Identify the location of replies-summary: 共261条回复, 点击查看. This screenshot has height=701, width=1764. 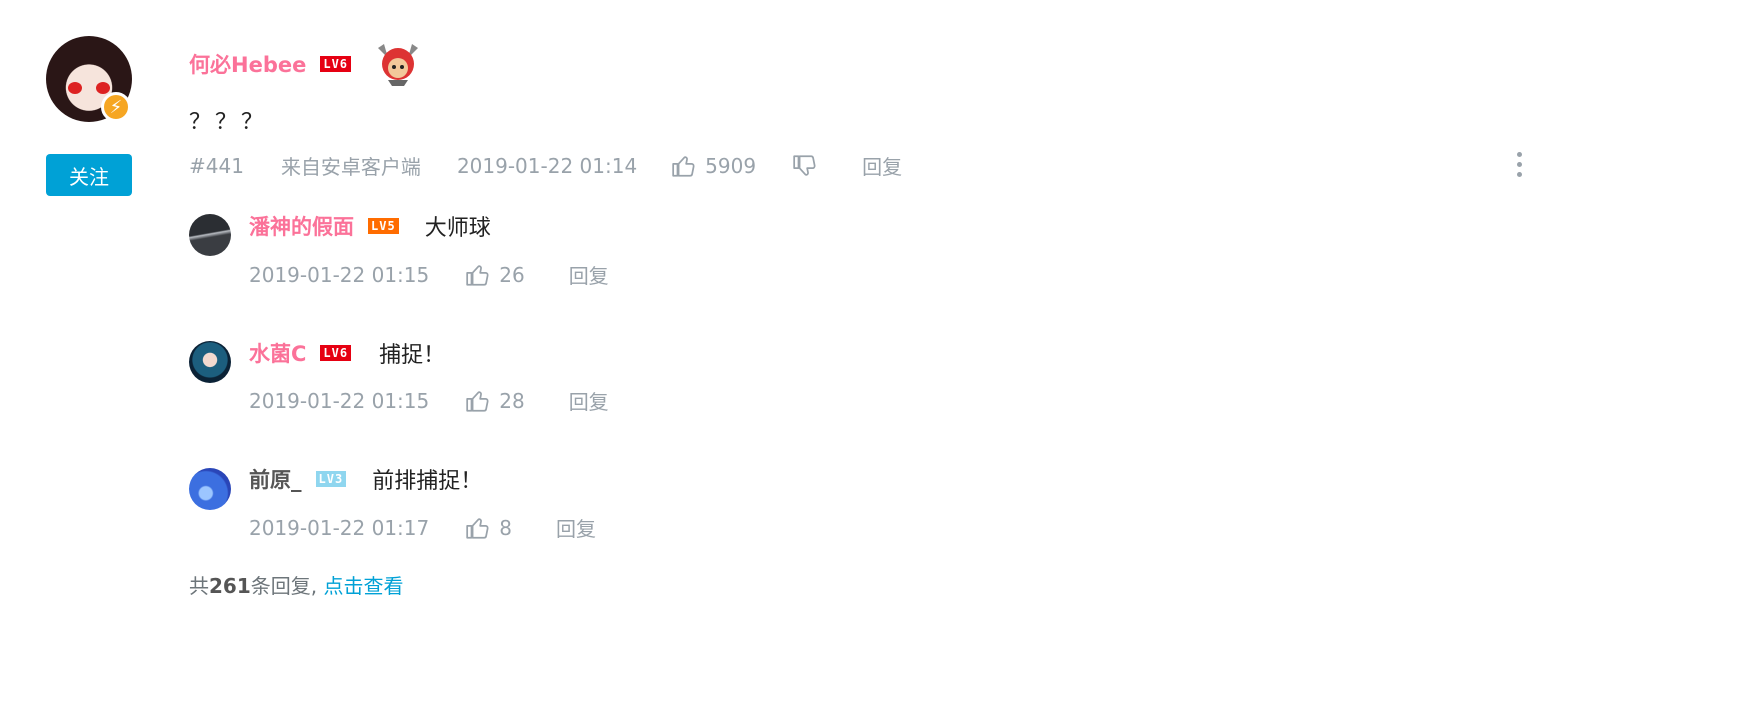
(296, 584).